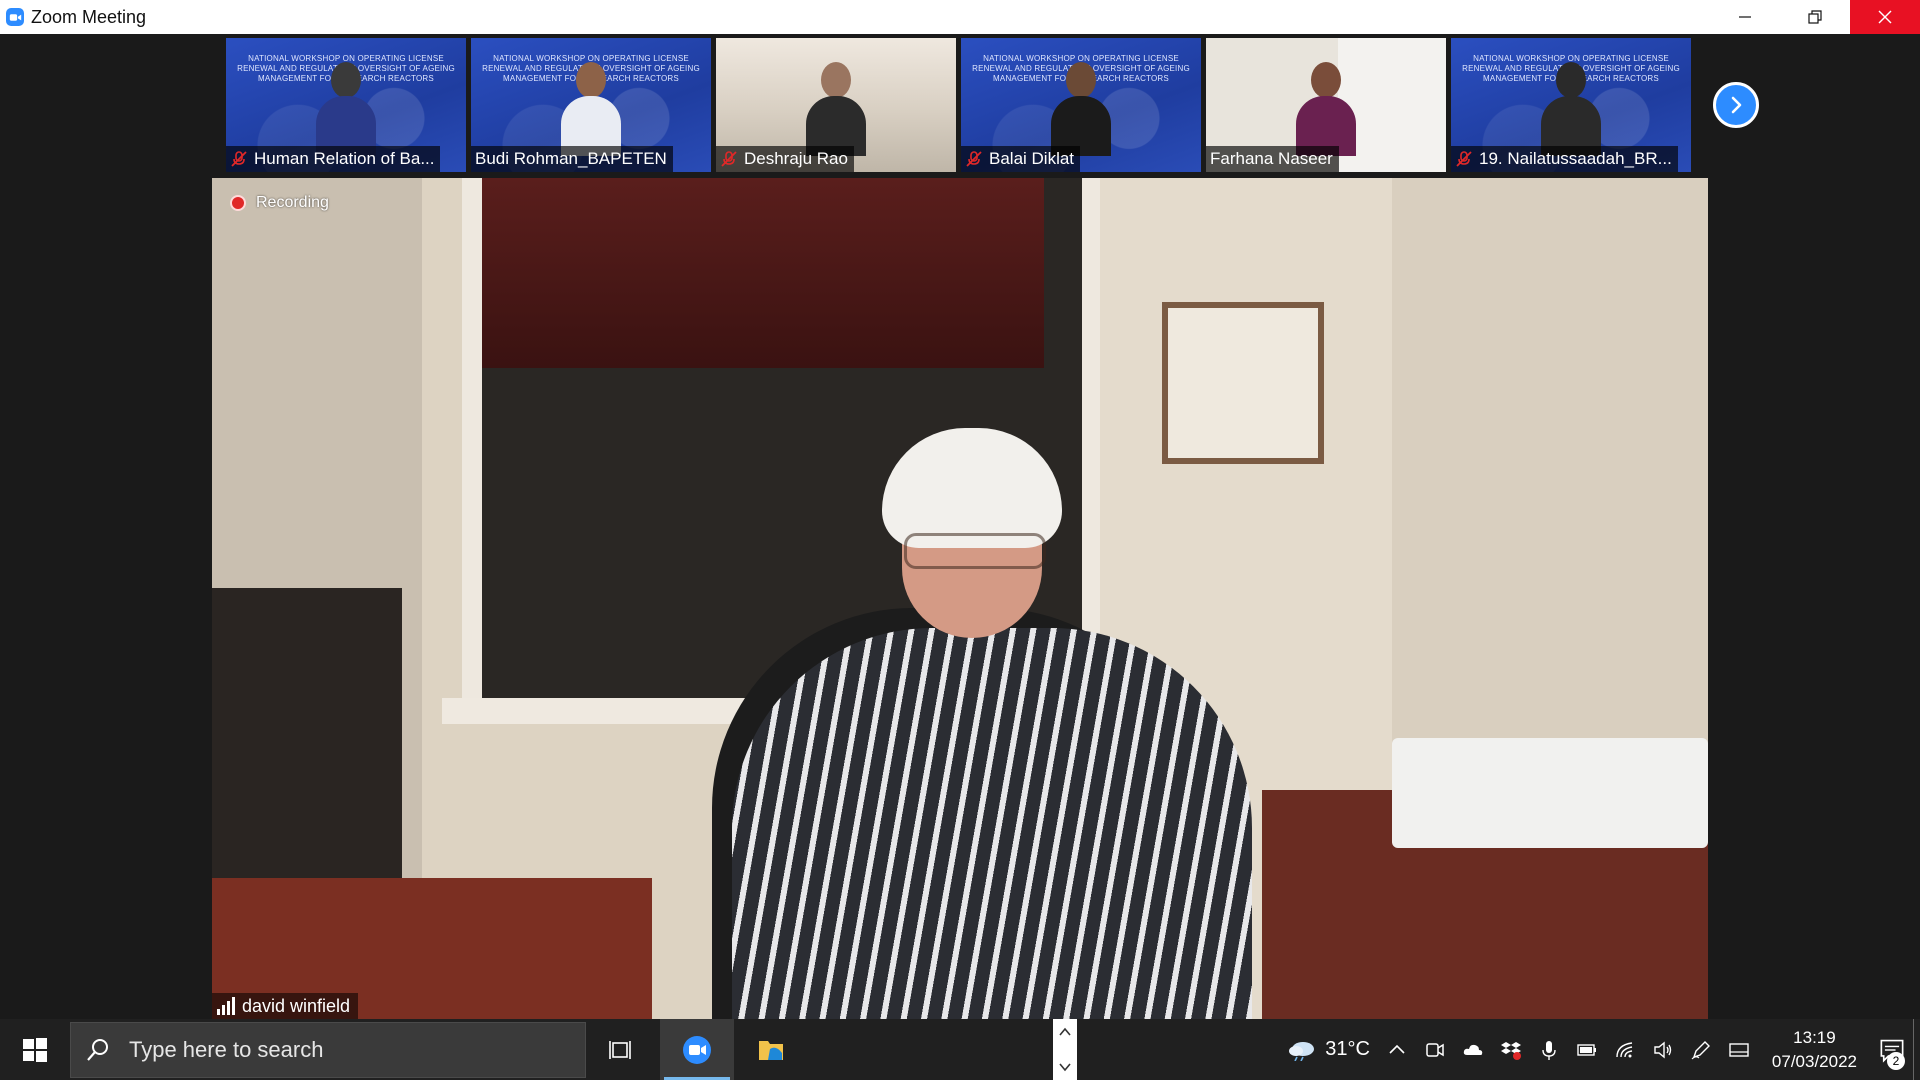 This screenshot has height=1080, width=1920. What do you see at coordinates (1032, 158) in the screenshot?
I see `participant-name: Balai Diklat` at bounding box center [1032, 158].